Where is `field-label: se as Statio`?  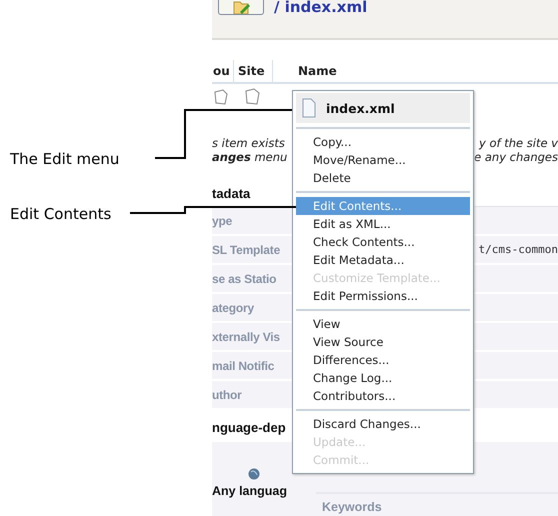
field-label: se as Statio is located at coordinates (244, 279).